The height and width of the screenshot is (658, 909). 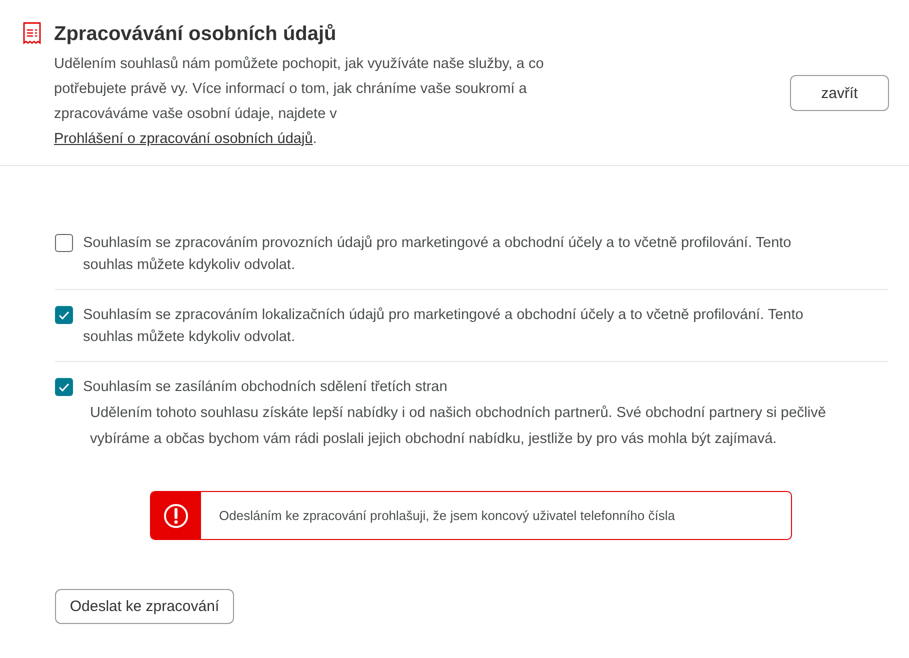 I want to click on receipt-icon, so click(x=32, y=34).